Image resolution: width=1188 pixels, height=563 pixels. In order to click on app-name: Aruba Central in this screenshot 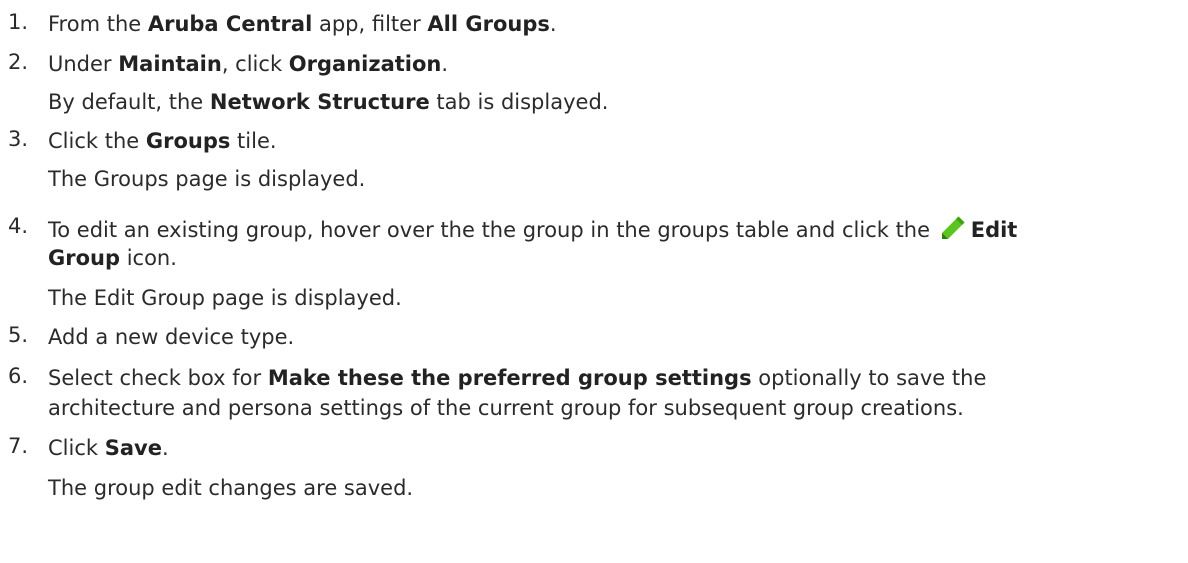, I will do `click(230, 24)`.